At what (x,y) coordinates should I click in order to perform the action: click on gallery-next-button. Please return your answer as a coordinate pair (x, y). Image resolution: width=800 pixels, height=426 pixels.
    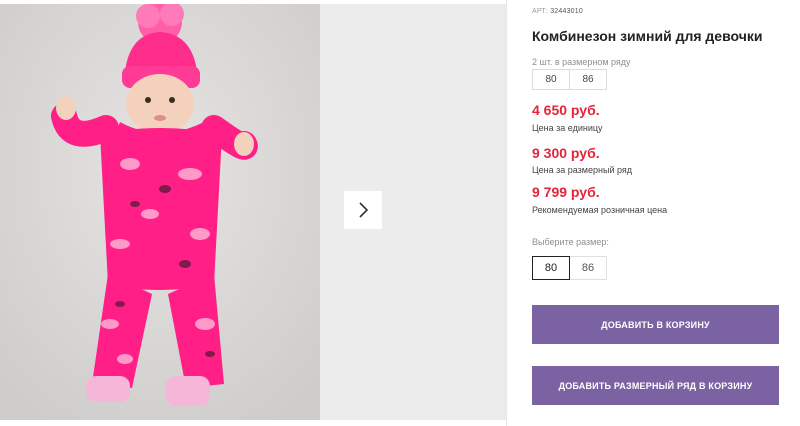
    Looking at the image, I should click on (363, 210).